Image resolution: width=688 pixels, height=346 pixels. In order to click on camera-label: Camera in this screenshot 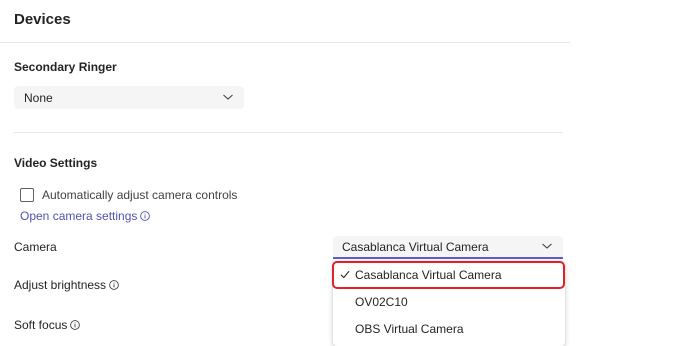, I will do `click(35, 247)`.